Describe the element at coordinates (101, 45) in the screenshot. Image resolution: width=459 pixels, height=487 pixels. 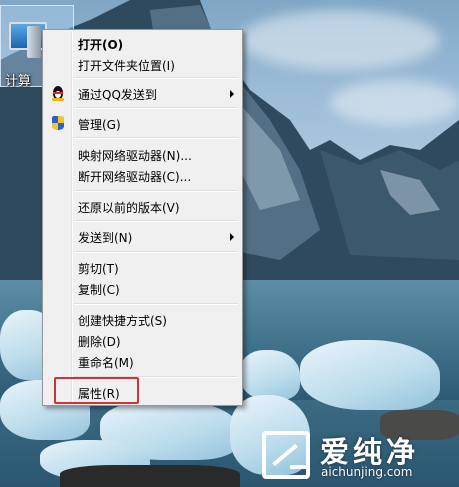
I see `menu-item-label: 打开(O)` at that location.